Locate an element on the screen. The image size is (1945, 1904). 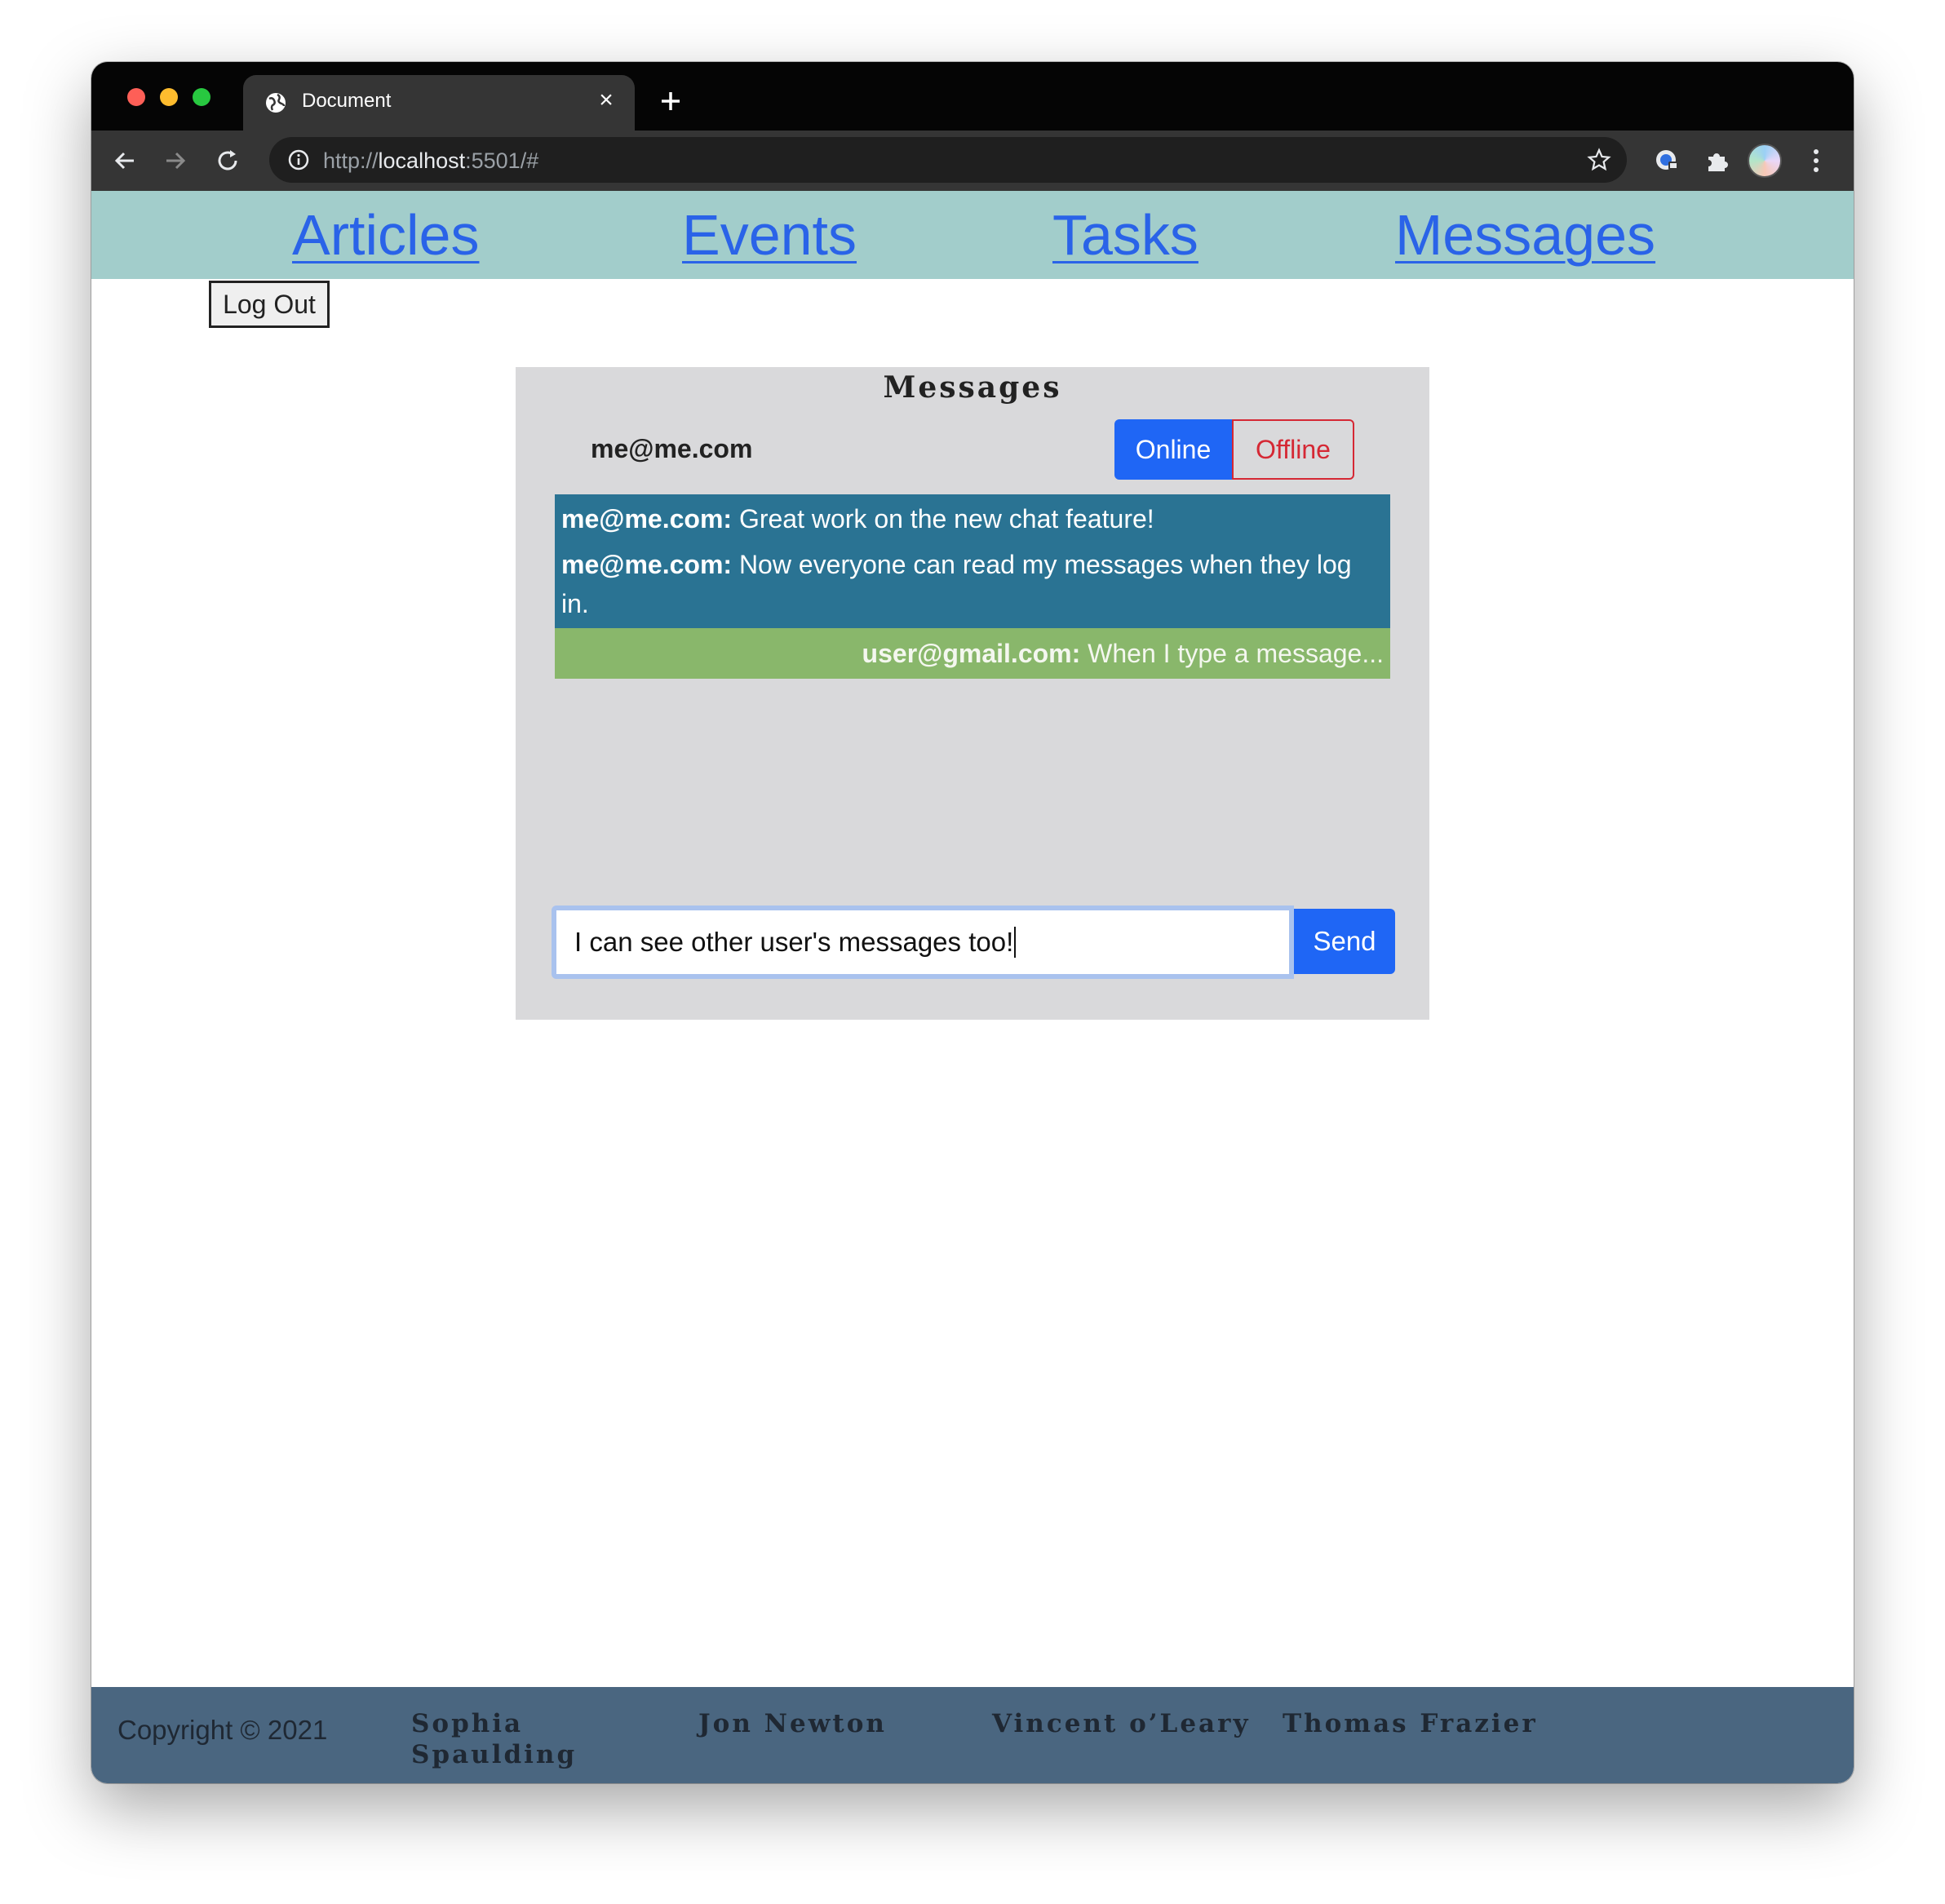
browser-toolbar: http://localhost:5501/# is located at coordinates (973, 161).